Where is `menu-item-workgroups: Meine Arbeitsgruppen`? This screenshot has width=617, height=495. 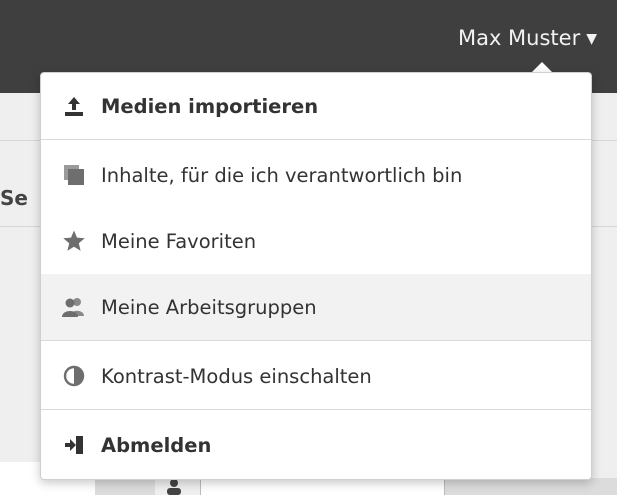 menu-item-workgroups: Meine Arbeitsgruppen is located at coordinates (316, 307).